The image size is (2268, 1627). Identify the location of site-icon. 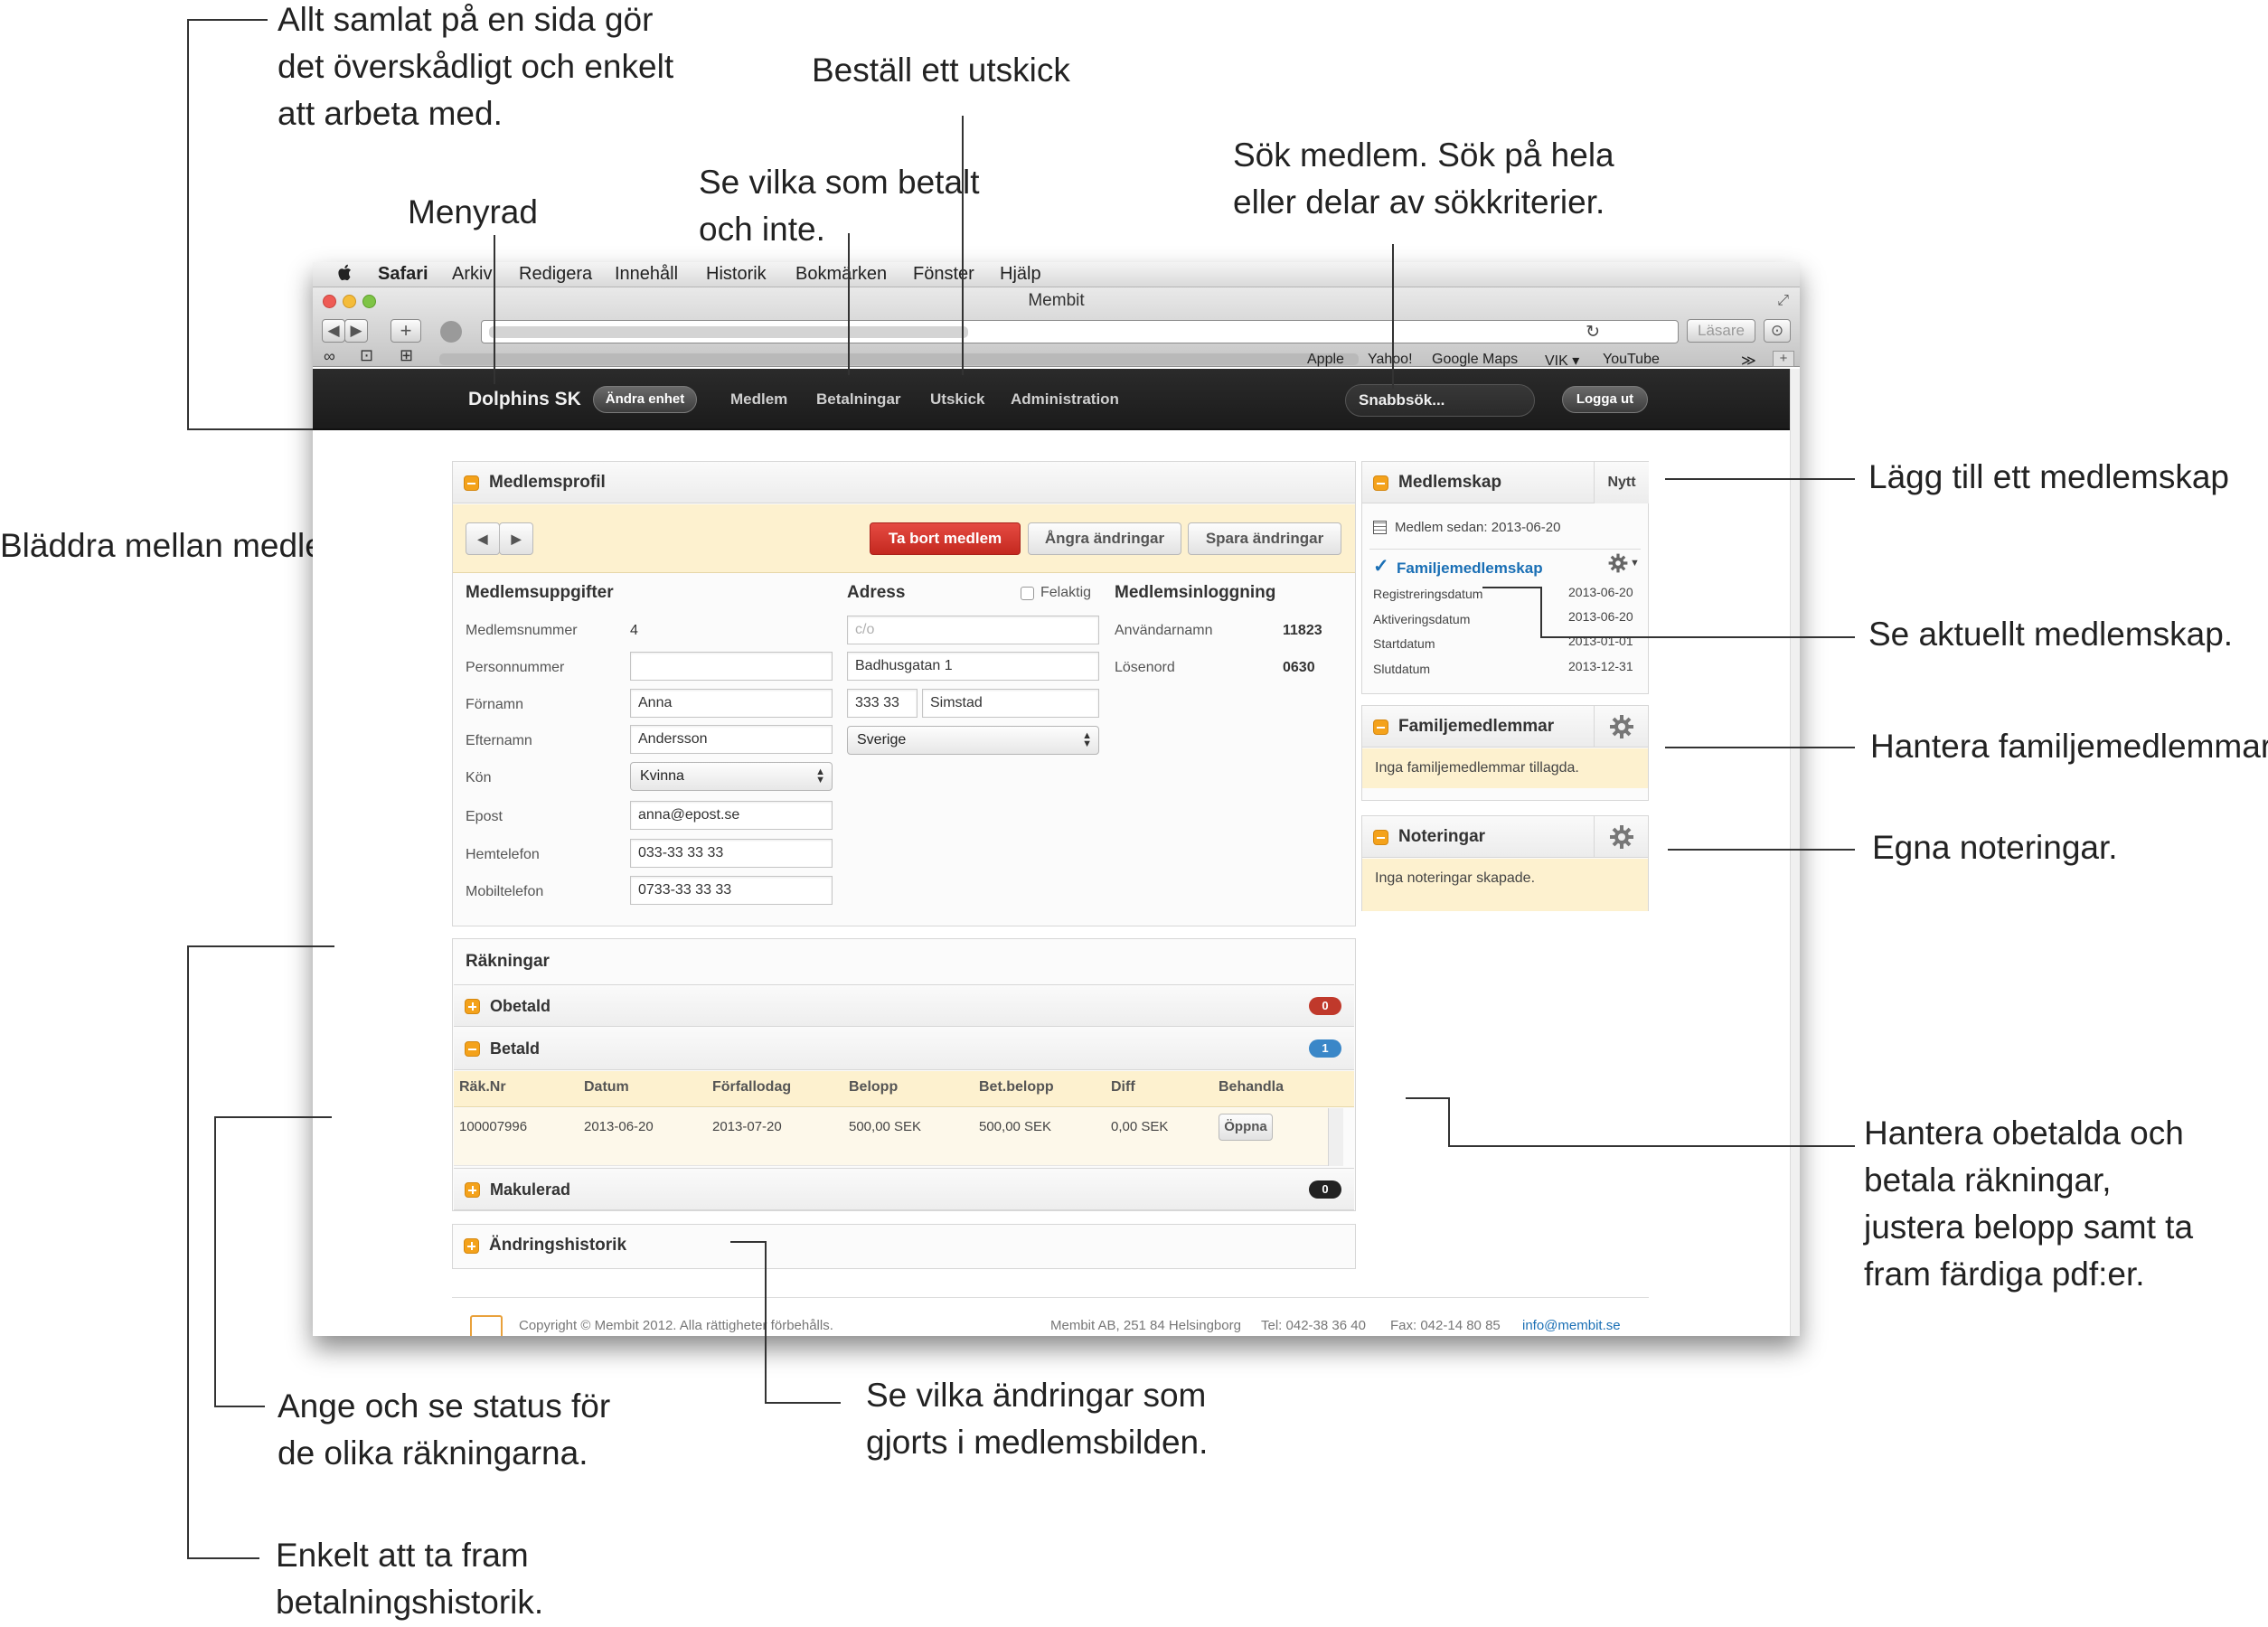
(451, 332).